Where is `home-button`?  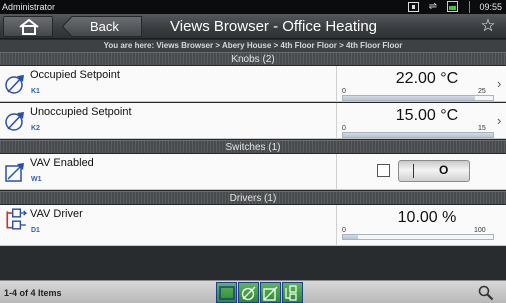
home-button is located at coordinates (28, 26).